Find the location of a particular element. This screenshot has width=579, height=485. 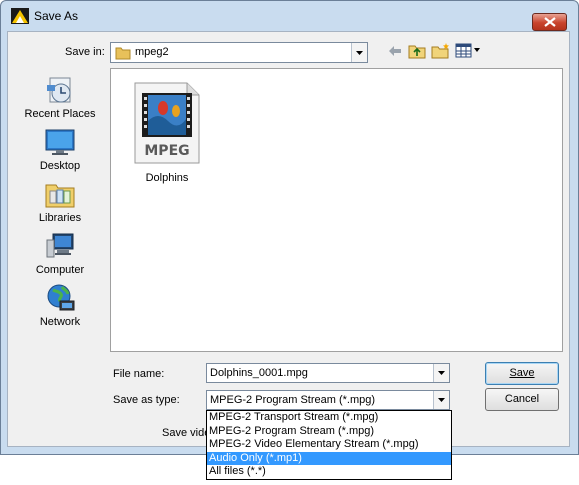

place-network: Network is located at coordinates (60, 307).